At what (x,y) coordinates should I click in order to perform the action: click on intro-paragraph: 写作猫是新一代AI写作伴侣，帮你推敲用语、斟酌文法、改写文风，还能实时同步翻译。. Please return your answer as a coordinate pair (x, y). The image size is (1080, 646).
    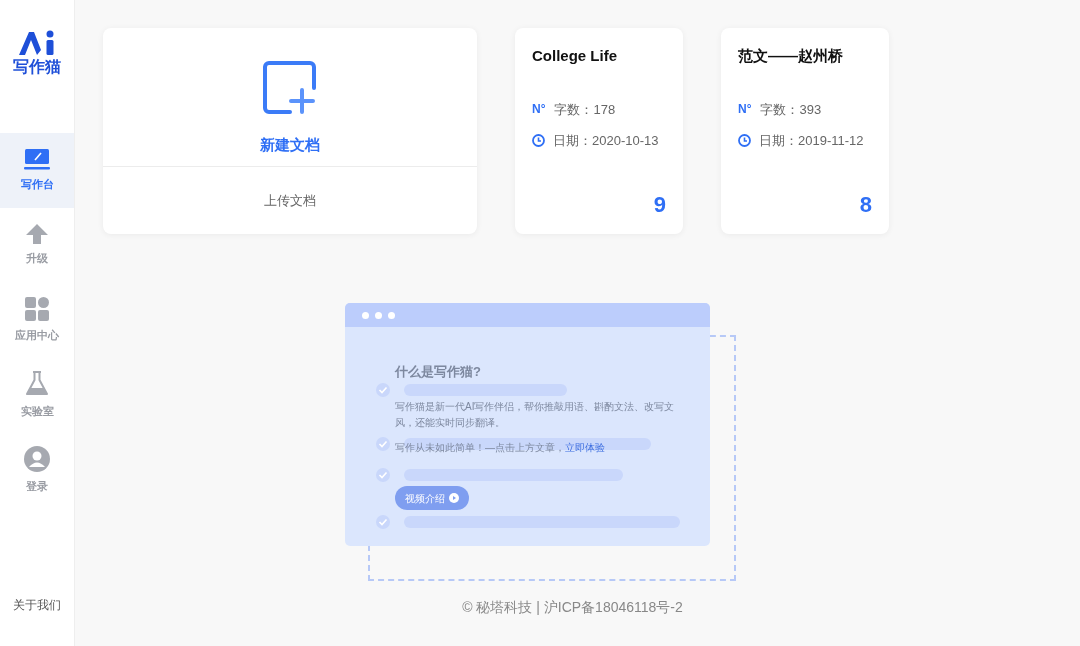
    Looking at the image, I should click on (535, 415).